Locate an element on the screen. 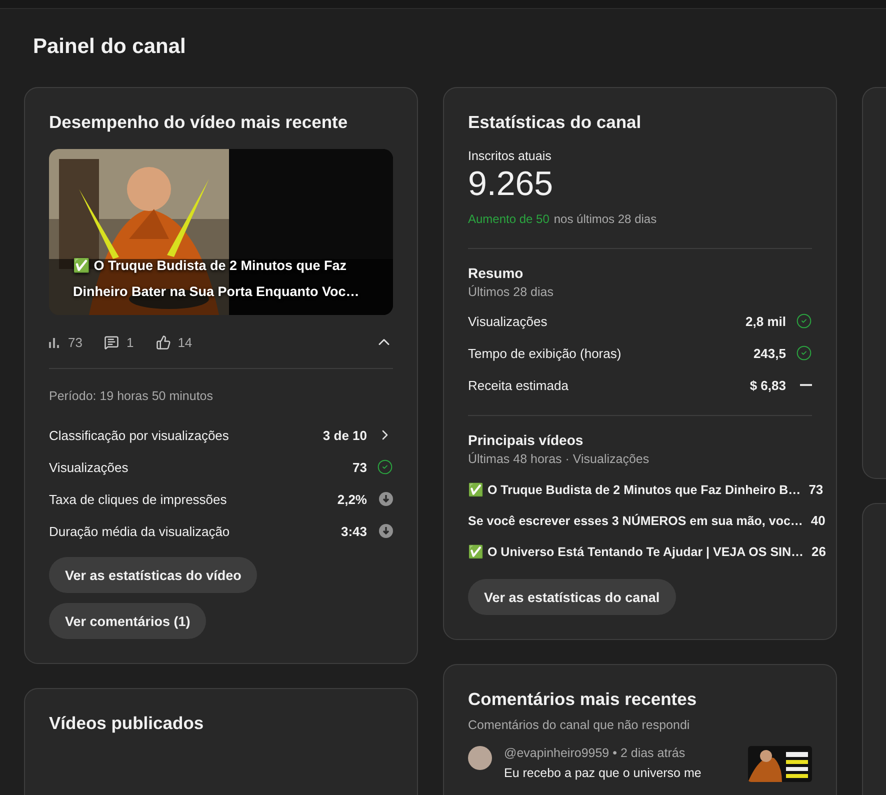 The image size is (886, 795). card-title: Comentários mais recentes is located at coordinates (583, 699).